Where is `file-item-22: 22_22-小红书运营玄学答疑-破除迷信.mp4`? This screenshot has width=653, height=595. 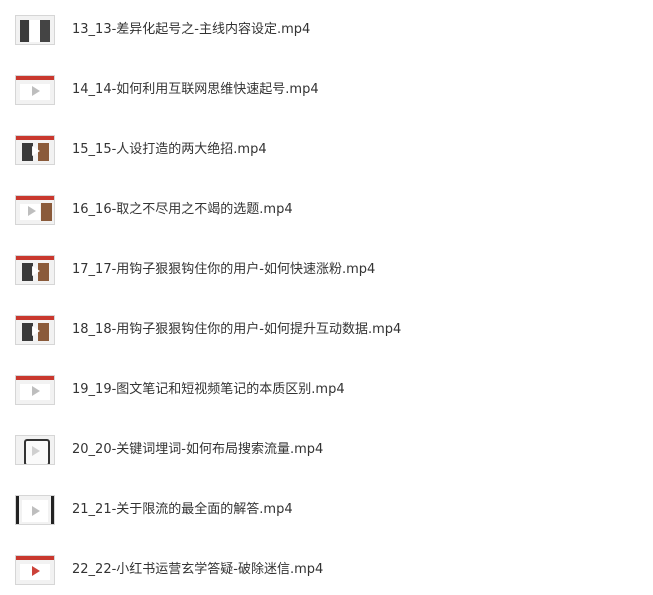 file-item-22: 22_22-小红书运营玄学答疑-破除迷信.mp4 is located at coordinates (326, 570).